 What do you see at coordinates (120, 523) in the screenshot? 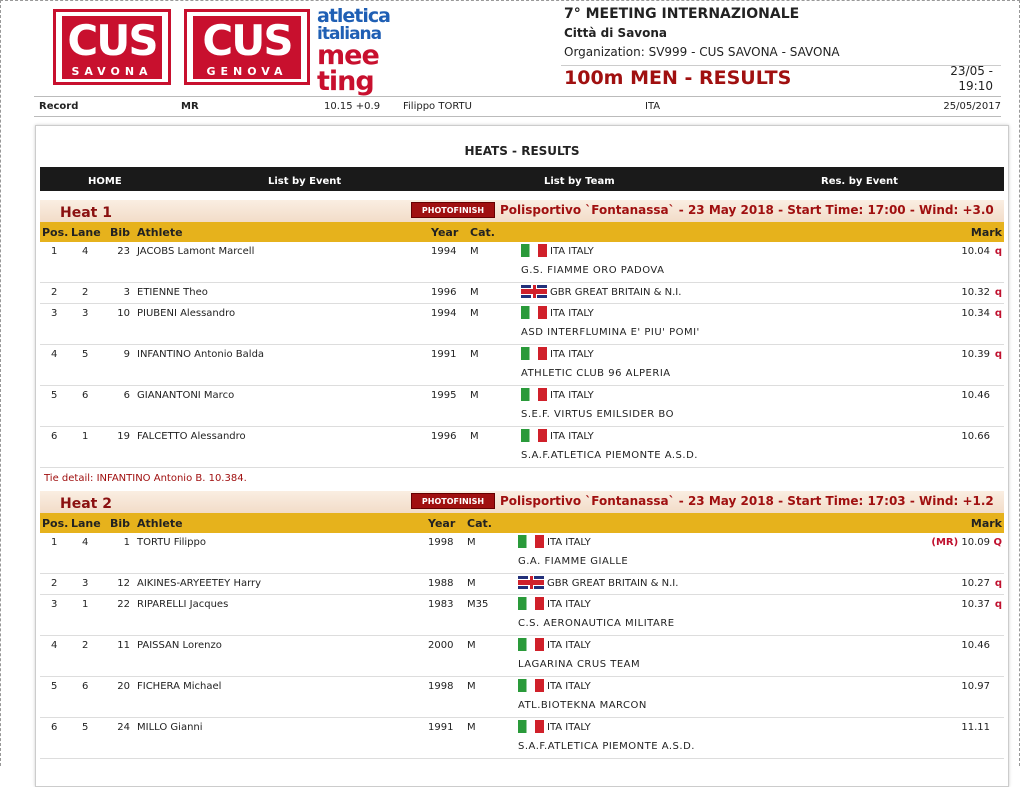
I see `col-bib: Bib` at bounding box center [120, 523].